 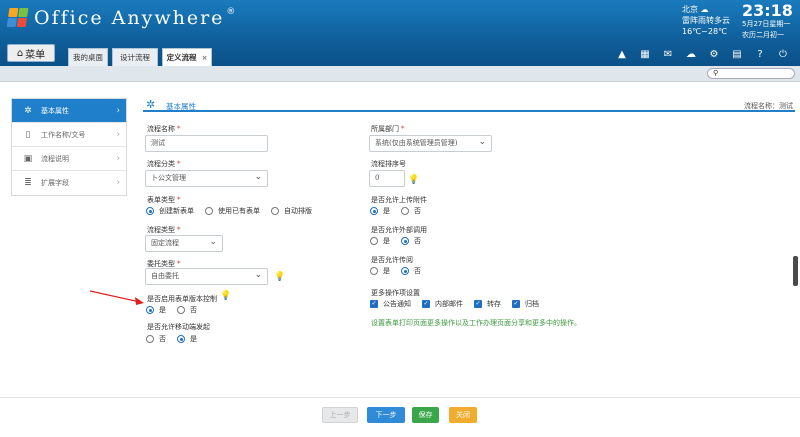 What do you see at coordinates (386, 415) in the screenshot?
I see `next-button: 下一步` at bounding box center [386, 415].